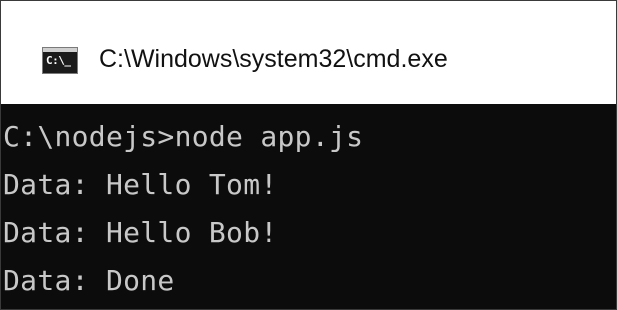  What do you see at coordinates (183, 136) in the screenshot?
I see `console-line: C:\nodejs>node app.js` at bounding box center [183, 136].